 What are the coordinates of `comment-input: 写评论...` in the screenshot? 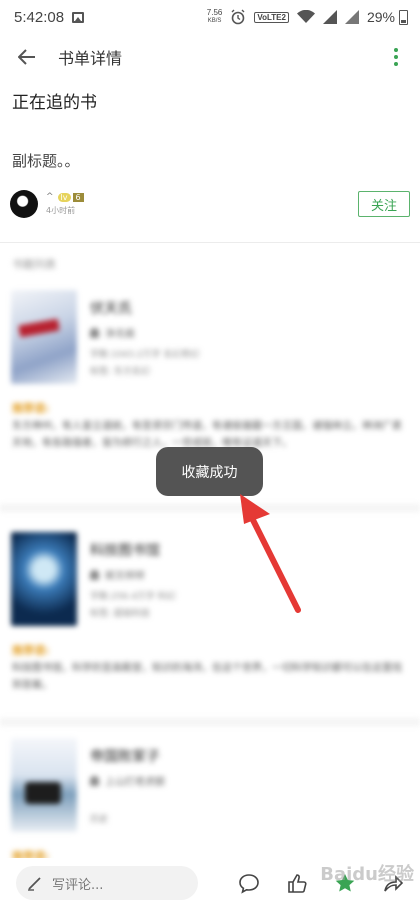 It's located at (107, 883).